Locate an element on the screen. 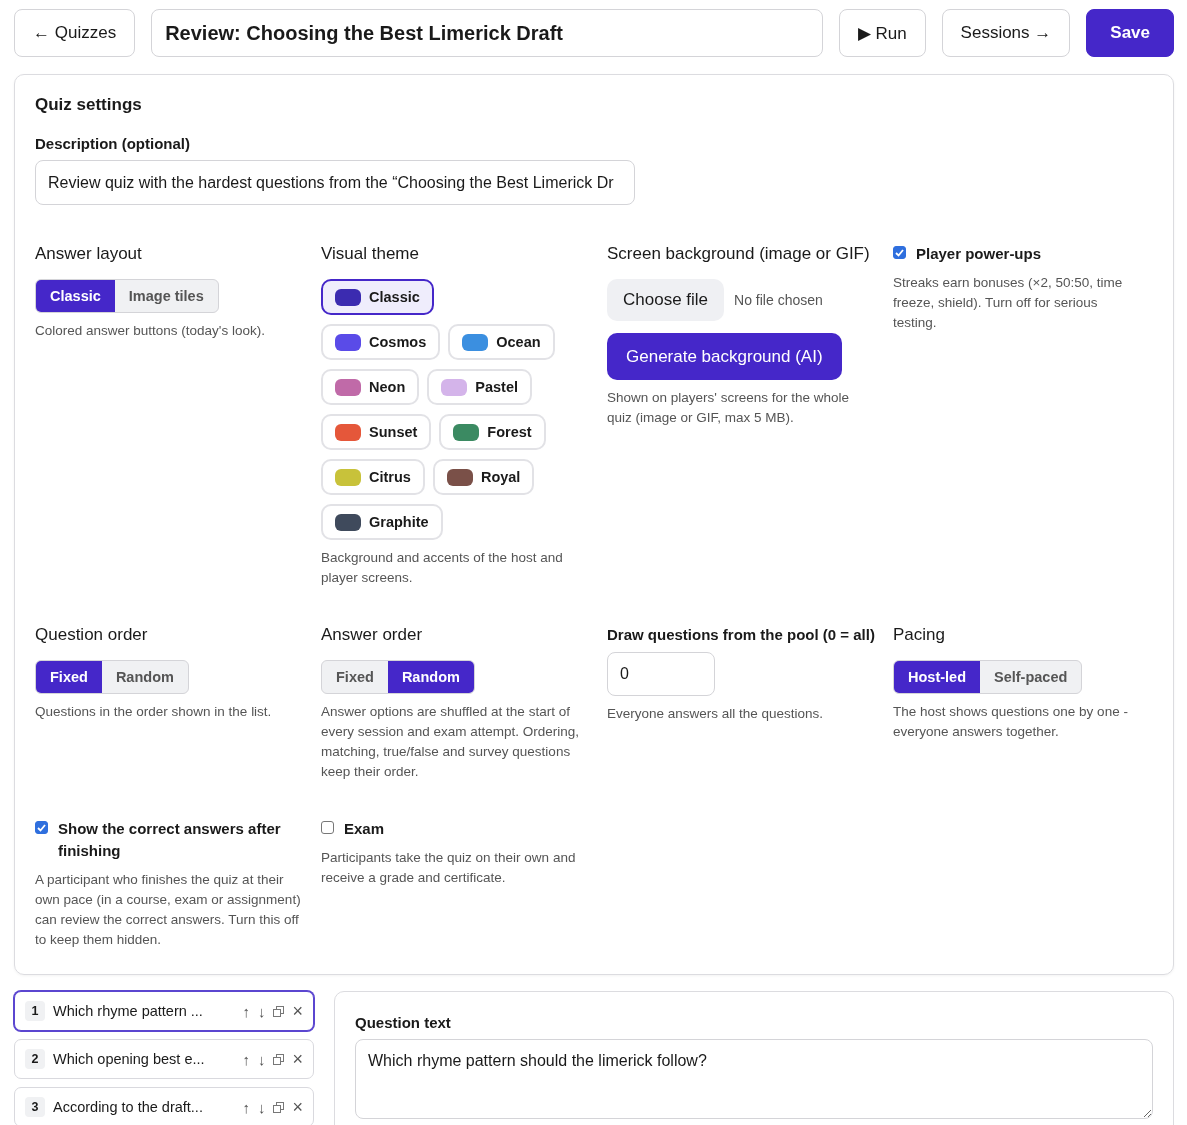 This screenshot has height=1125, width=1187. segment-option: Host-led is located at coordinates (937, 677).